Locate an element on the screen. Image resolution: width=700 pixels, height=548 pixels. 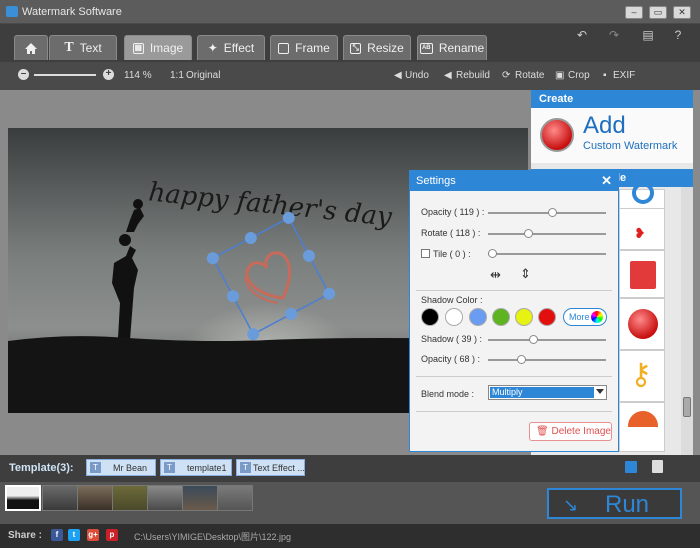
image-filmstrip: ↘ Run is located at coordinates (350, 503).